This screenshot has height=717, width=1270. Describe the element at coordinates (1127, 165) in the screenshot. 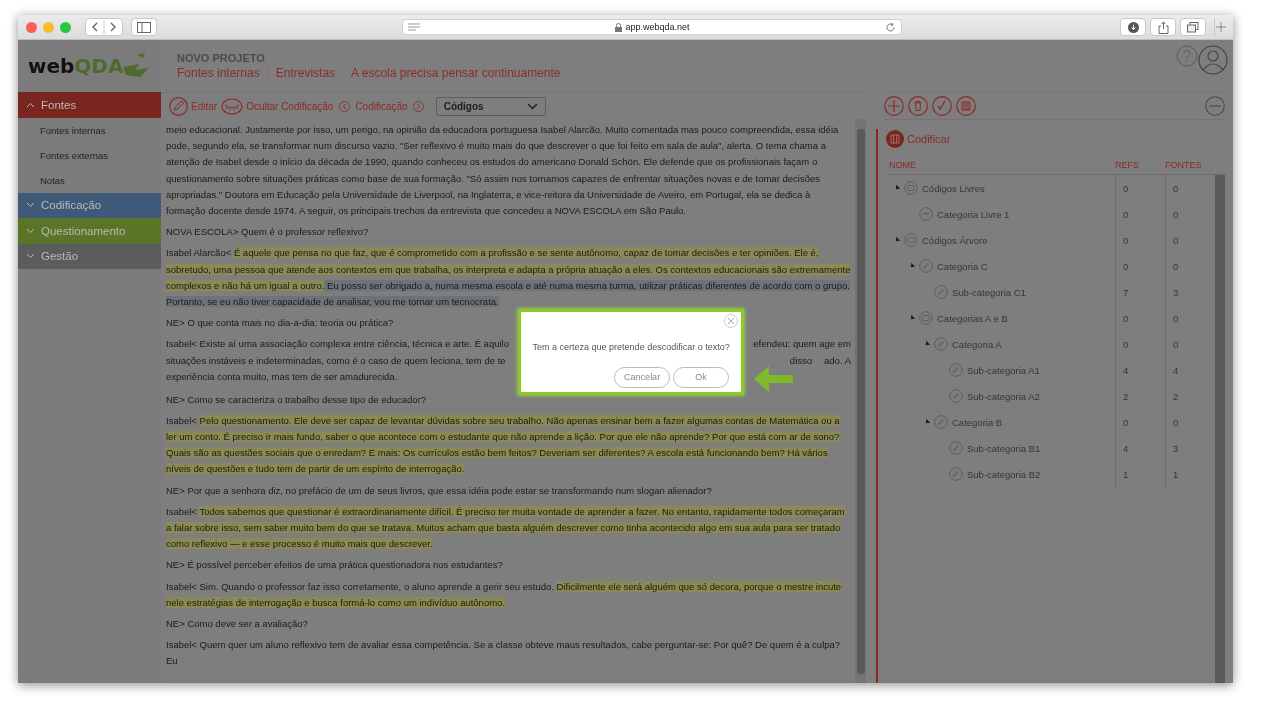

I see `column-header: REFS` at that location.